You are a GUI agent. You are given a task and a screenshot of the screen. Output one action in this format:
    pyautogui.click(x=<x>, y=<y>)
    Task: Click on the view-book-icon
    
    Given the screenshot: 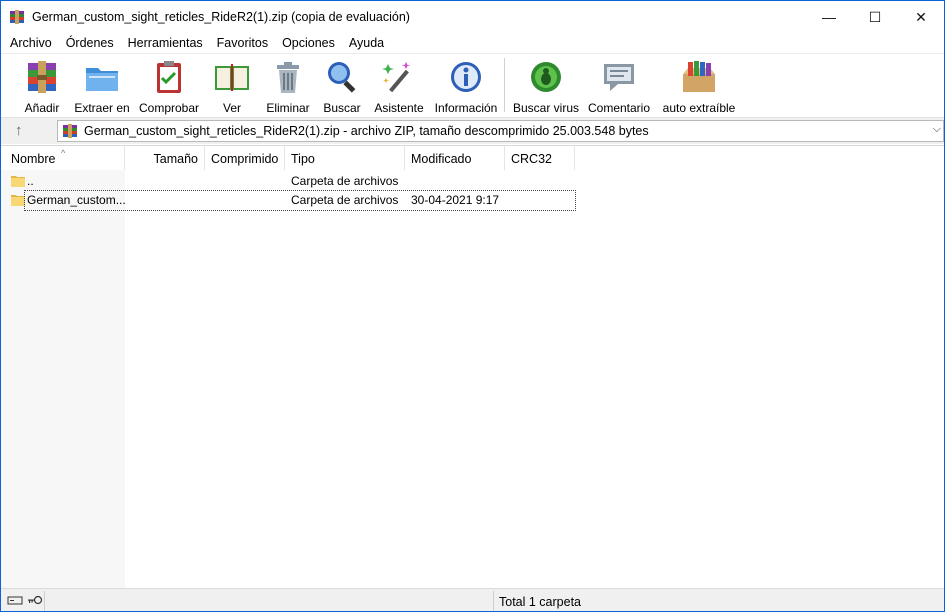 What is the action you would take?
    pyautogui.click(x=232, y=77)
    